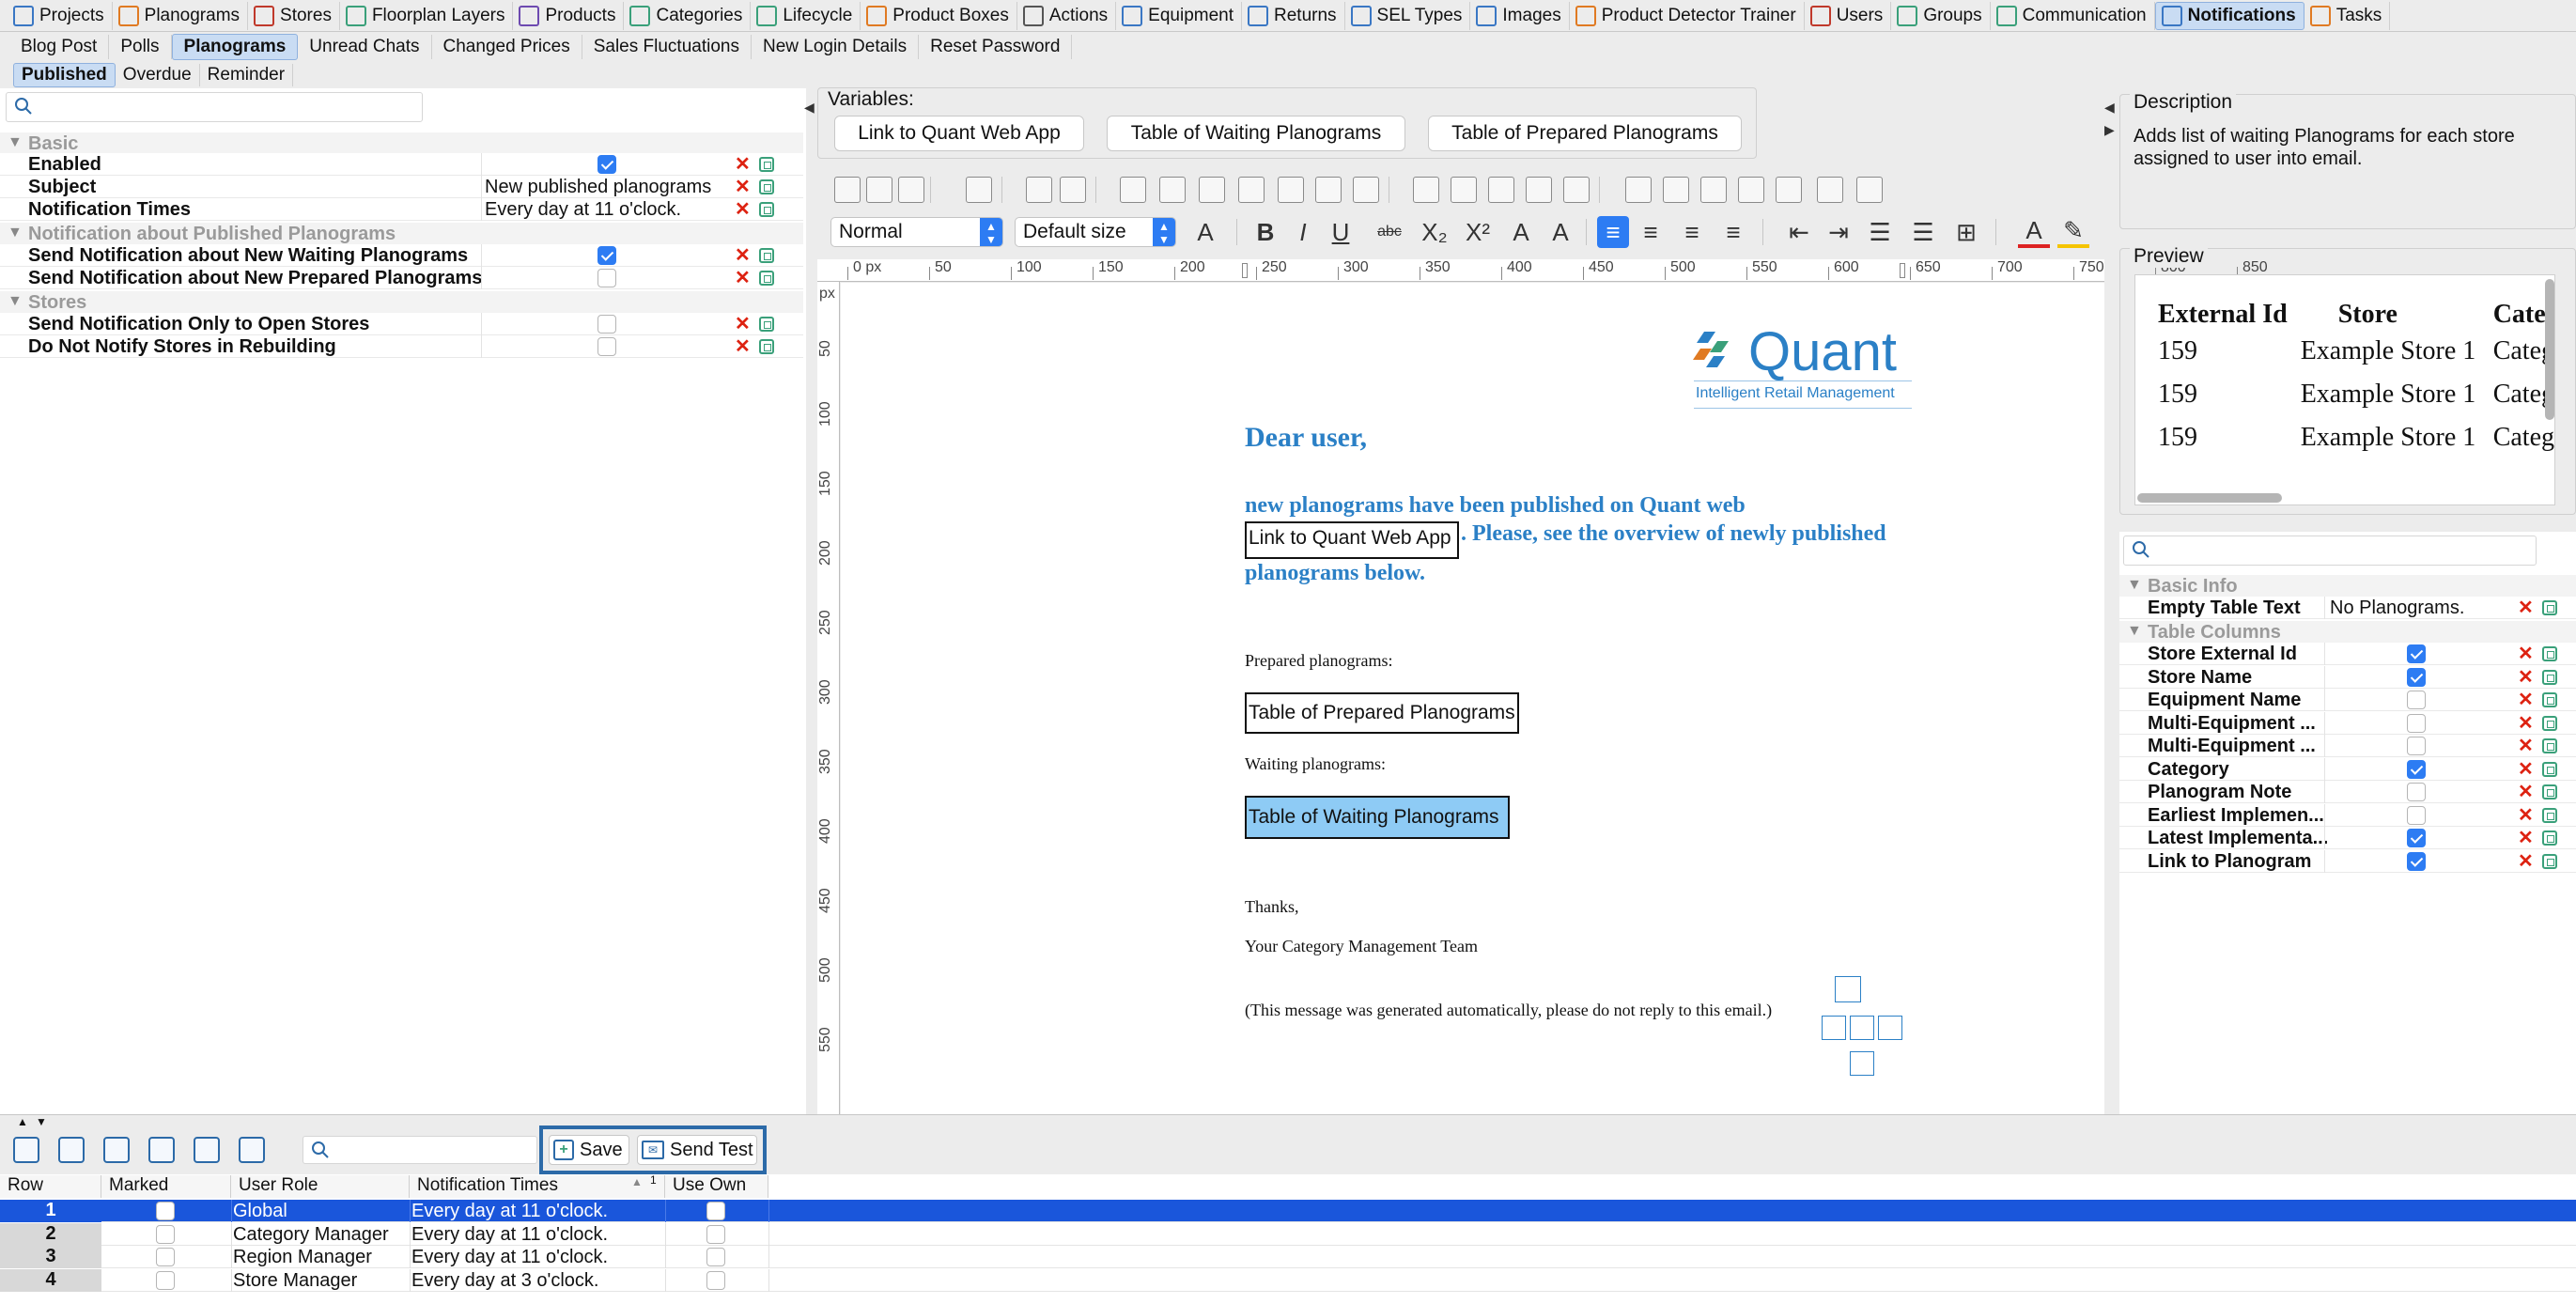 The width and height of the screenshot is (2576, 1304). What do you see at coordinates (1212, 190) in the screenshot?
I see `edit-link-icon` at bounding box center [1212, 190].